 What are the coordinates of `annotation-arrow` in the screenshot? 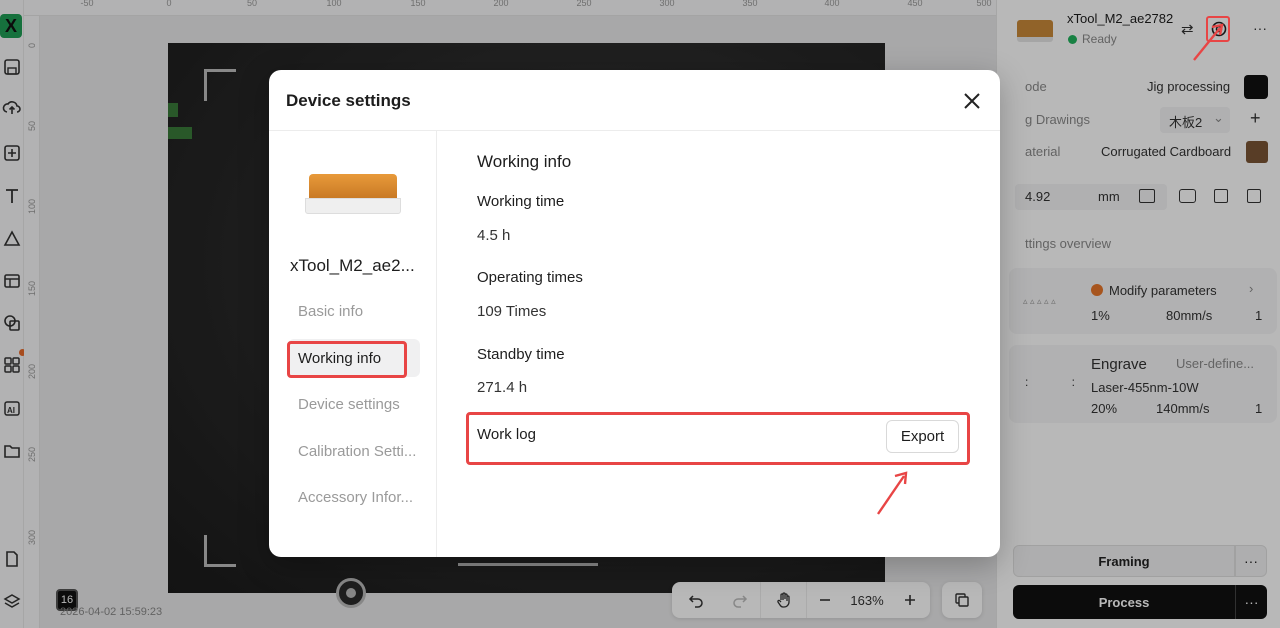 It's located at (892, 493).